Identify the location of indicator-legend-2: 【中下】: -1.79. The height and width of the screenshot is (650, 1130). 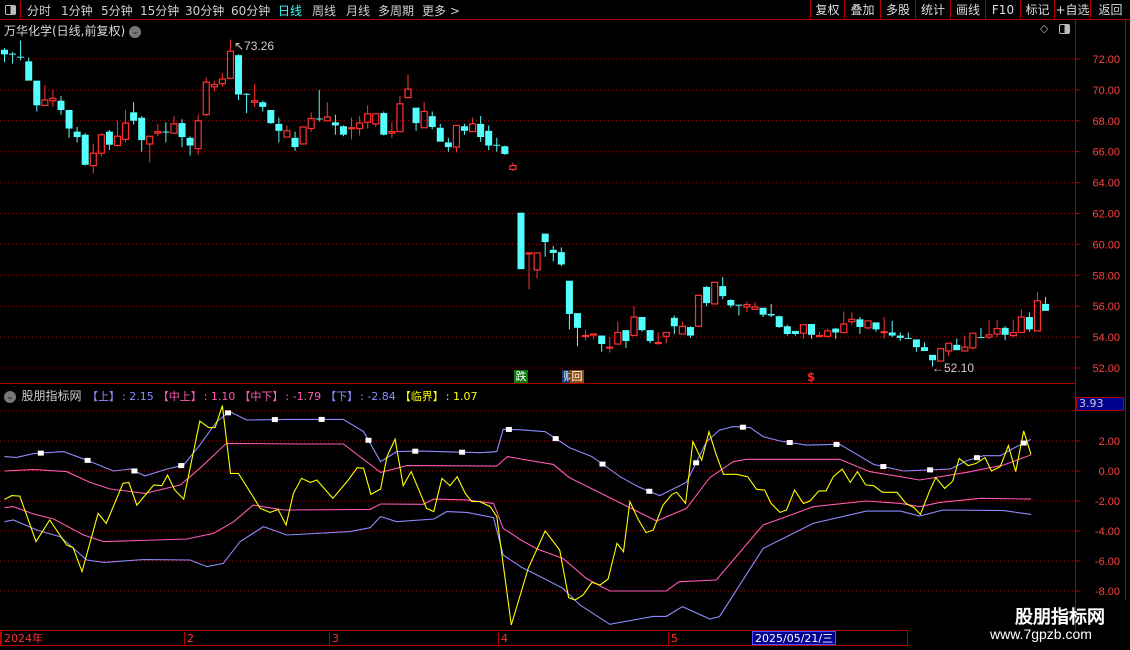
(281, 396).